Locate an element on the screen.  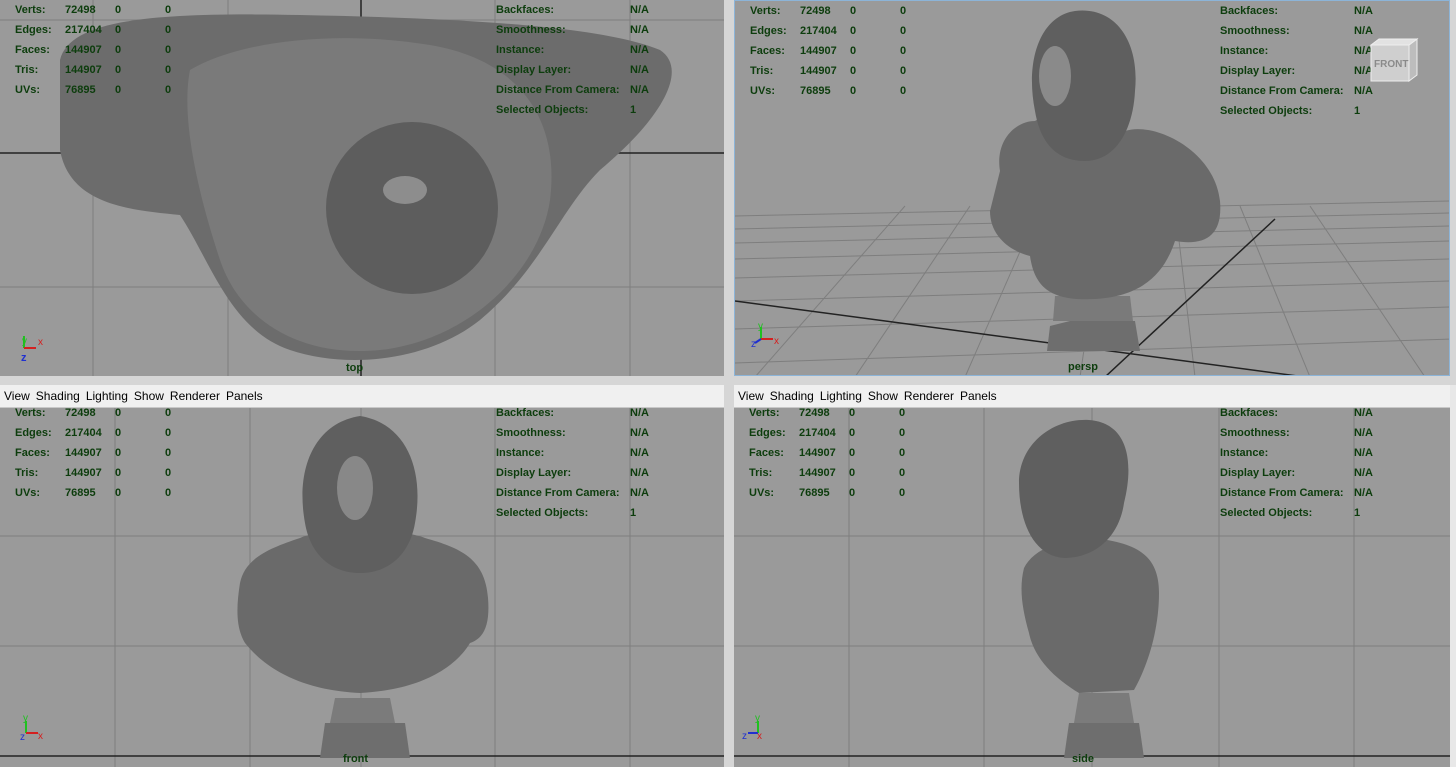
hud-label: Distance From Camera: is located at coordinates (558, 493).